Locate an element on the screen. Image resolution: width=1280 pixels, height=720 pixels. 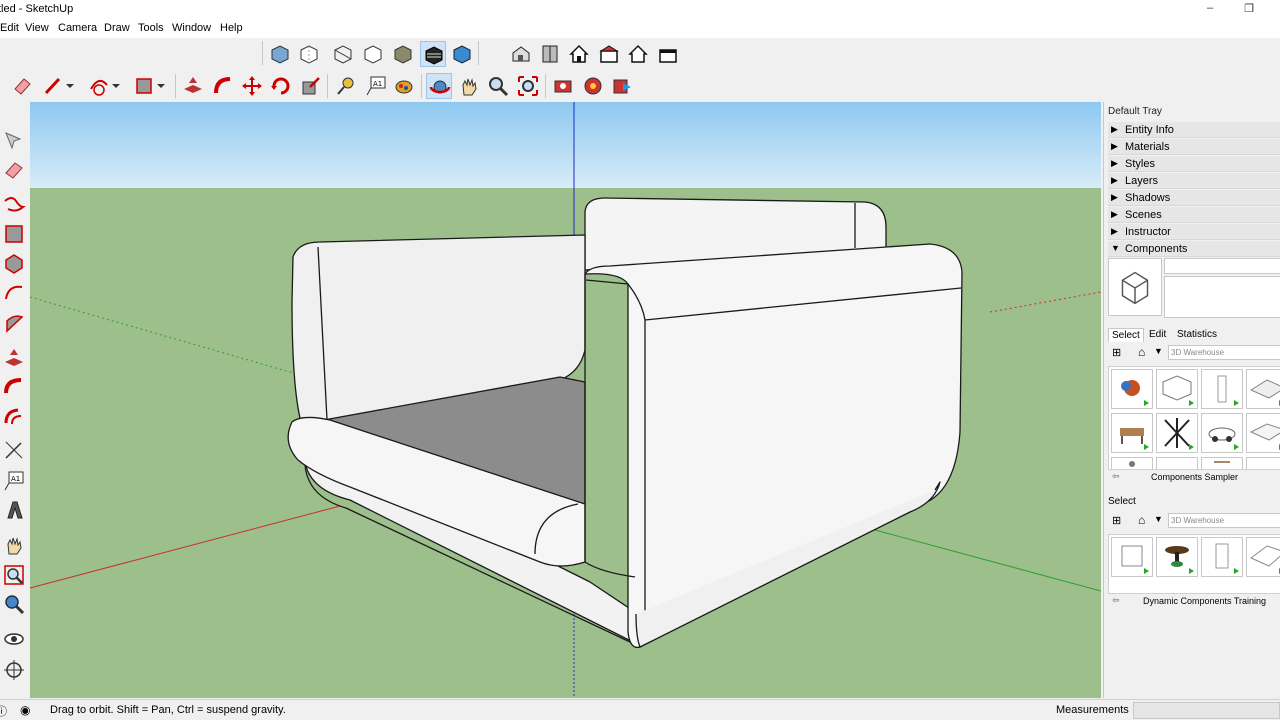
freehand-icon is located at coordinates (14, 205).